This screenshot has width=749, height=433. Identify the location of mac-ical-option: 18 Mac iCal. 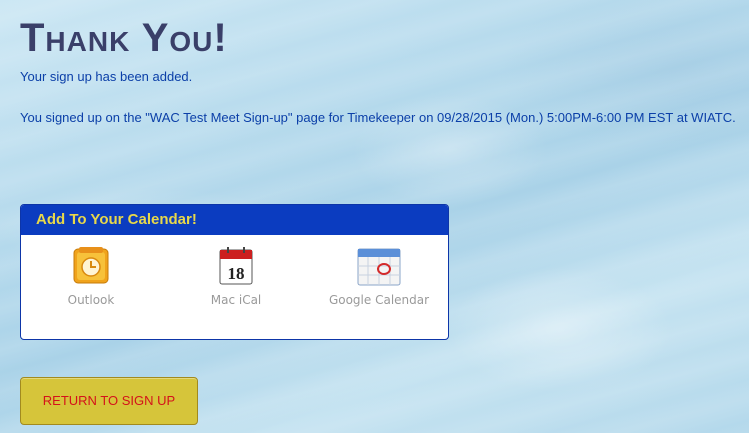
(236, 276).